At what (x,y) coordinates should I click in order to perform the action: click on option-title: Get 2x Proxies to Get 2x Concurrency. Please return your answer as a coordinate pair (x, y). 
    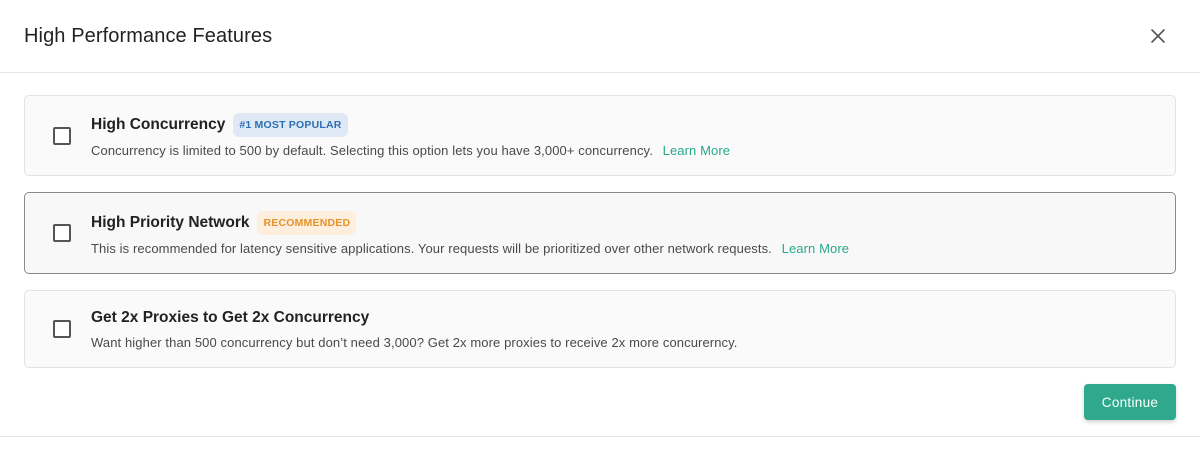
    Looking at the image, I should click on (230, 317).